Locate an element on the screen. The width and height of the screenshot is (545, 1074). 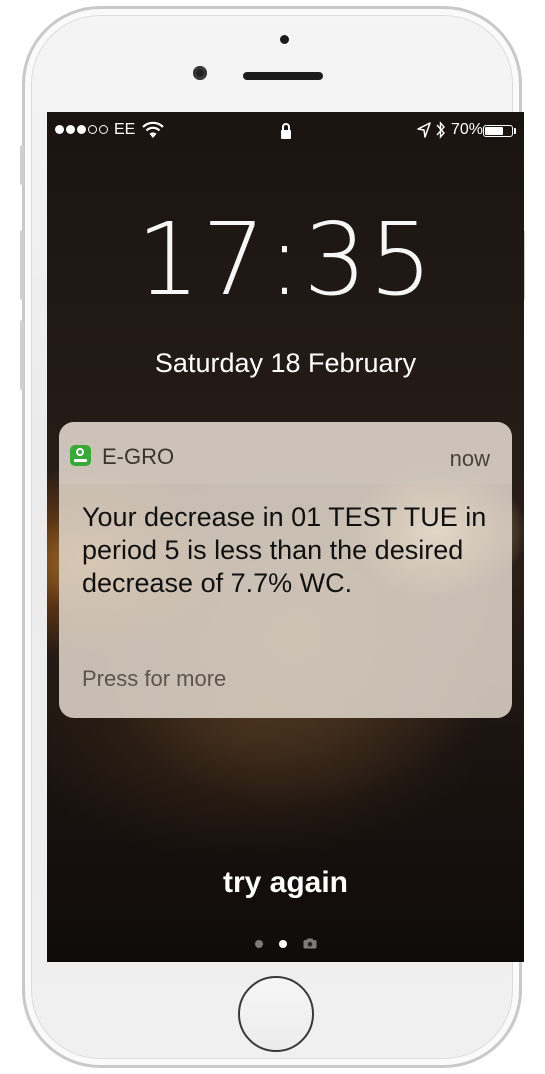
page-indicator is located at coordinates (285, 943).